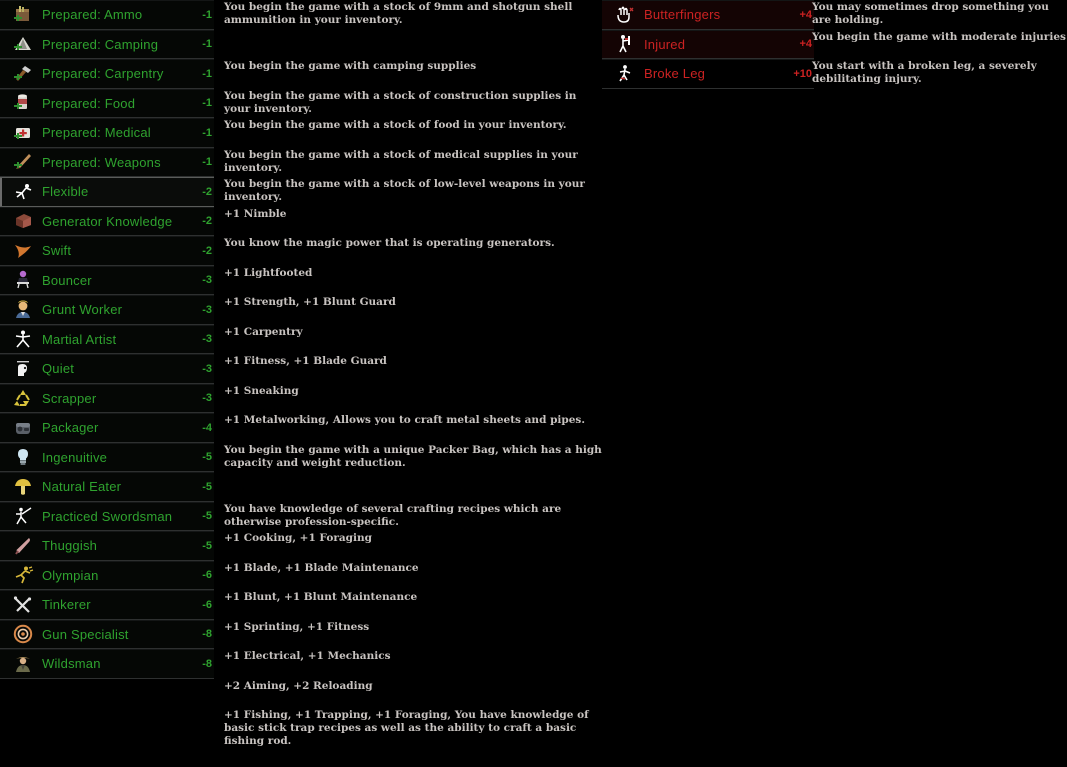 This screenshot has height=767, width=1067. I want to click on lightbulb-icon, so click(23, 457).